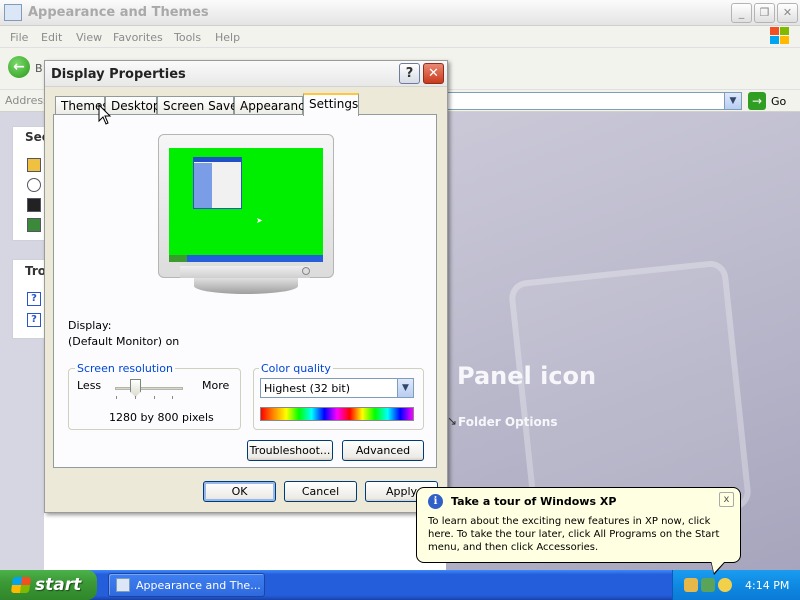 This screenshot has width=800, height=600. Describe the element at coordinates (89, 385) in the screenshot. I see `less-label: Less` at that location.